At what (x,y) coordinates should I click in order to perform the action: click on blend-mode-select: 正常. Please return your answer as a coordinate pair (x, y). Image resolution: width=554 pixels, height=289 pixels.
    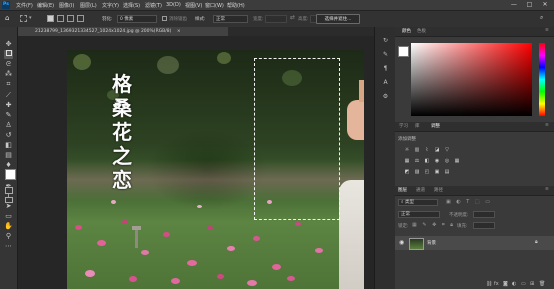
    Looking at the image, I should click on (419, 214).